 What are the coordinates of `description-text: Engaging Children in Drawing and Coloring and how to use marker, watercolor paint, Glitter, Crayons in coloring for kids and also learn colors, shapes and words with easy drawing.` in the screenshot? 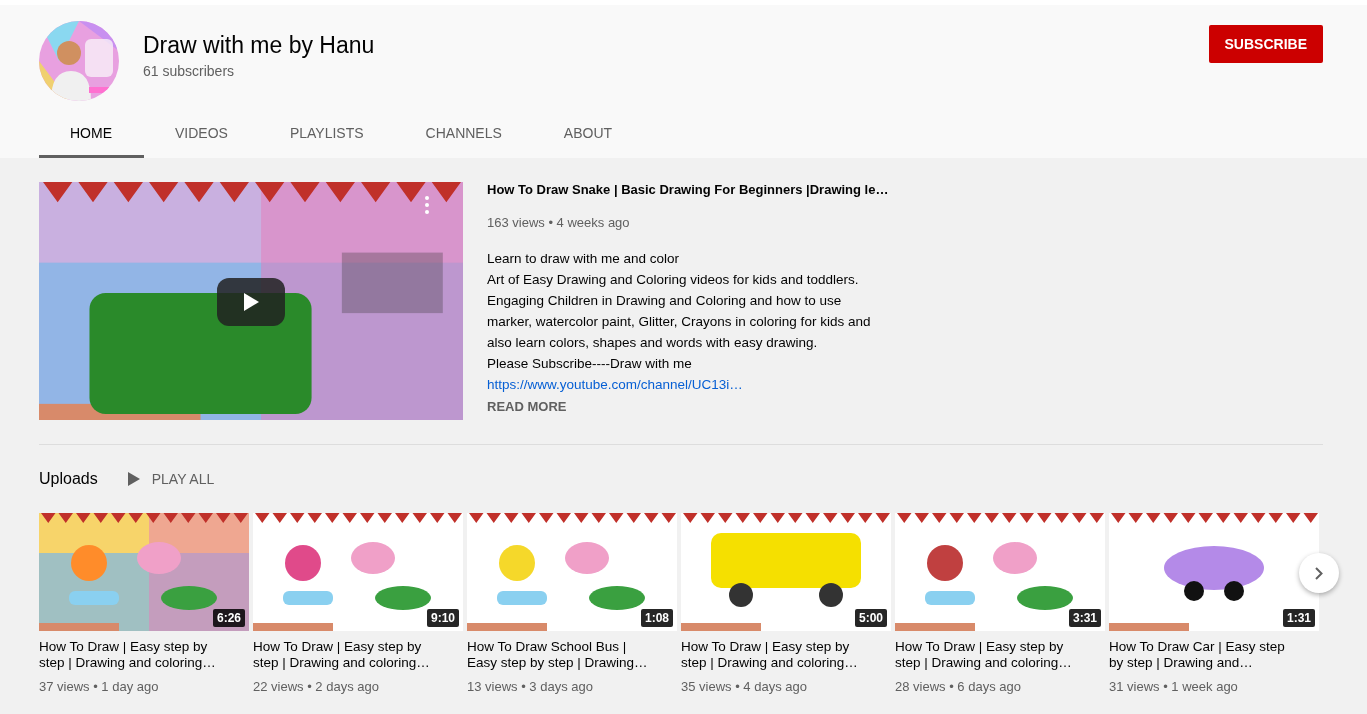 It's located at (679, 322).